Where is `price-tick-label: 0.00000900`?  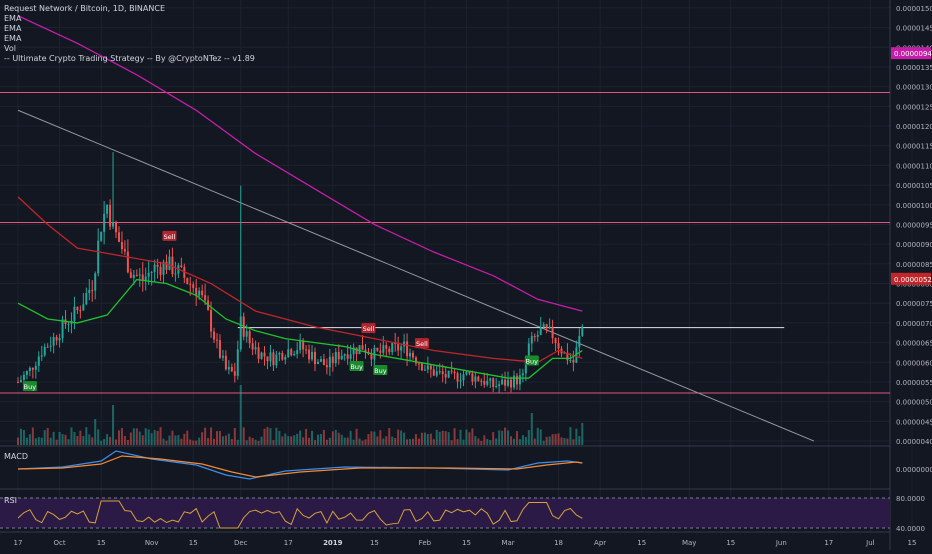
price-tick-label: 0.00000900 is located at coordinates (914, 245).